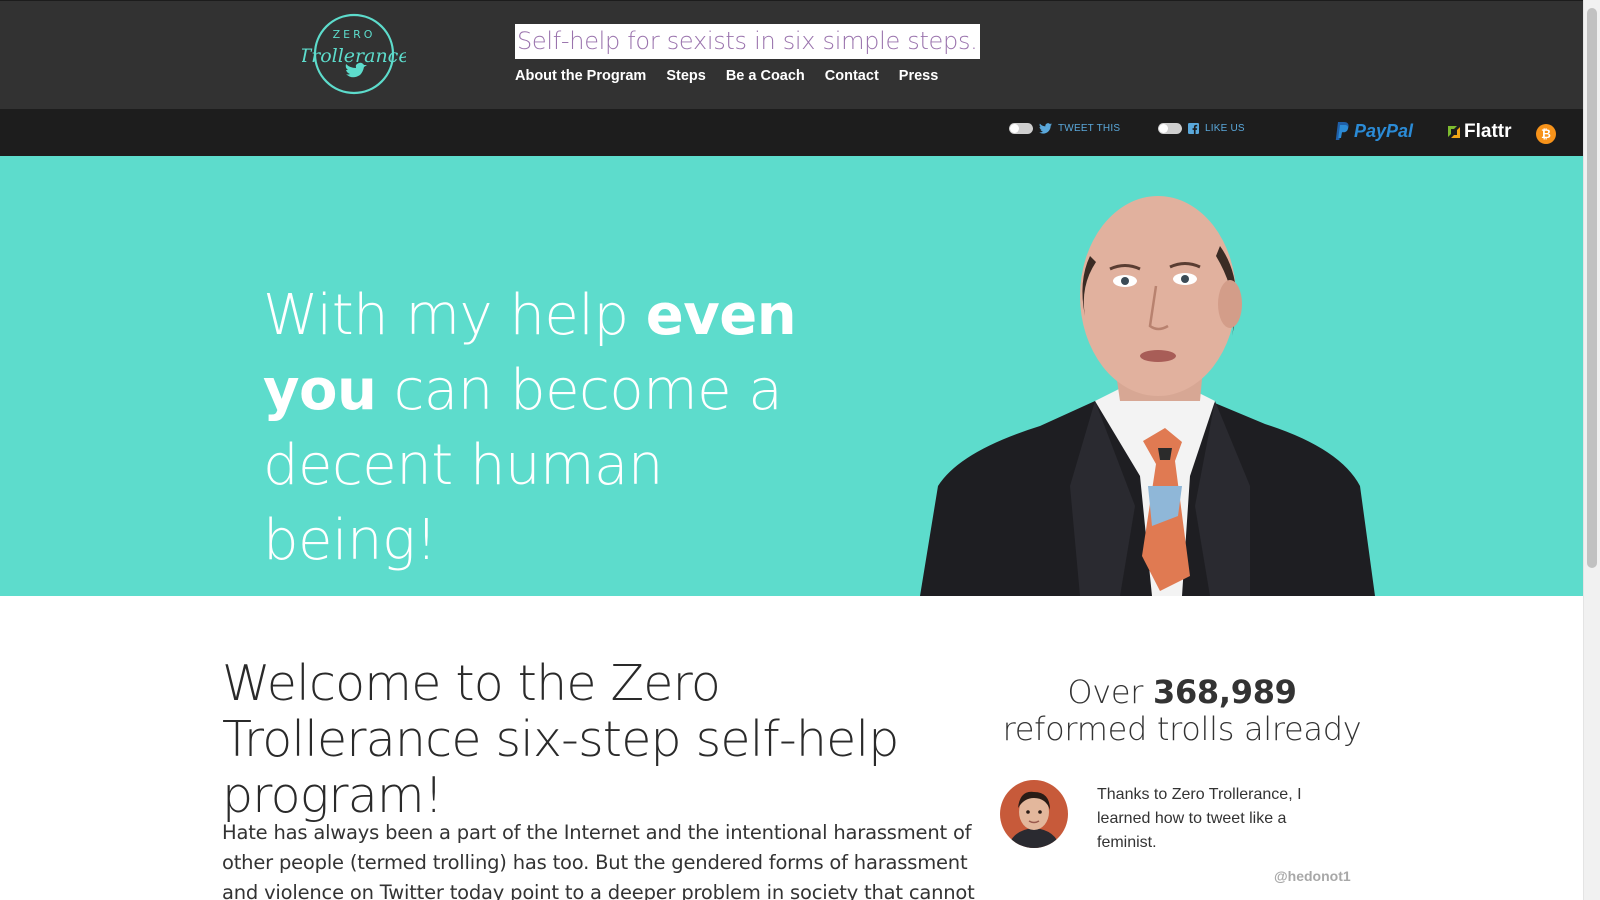 This screenshot has height=900, width=1600. Describe the element at coordinates (454, 315) in the screenshot. I see `hero-line1-pre: With my help` at that location.